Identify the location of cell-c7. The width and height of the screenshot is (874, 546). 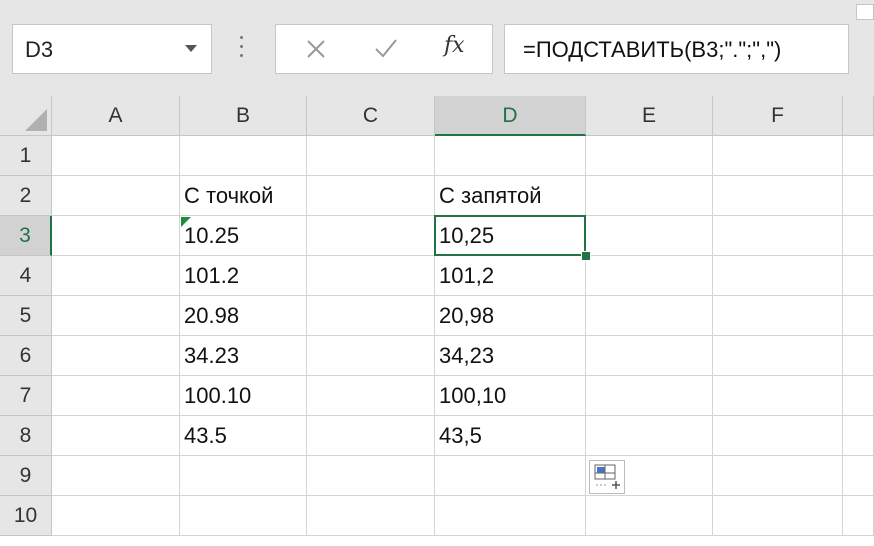
(371, 396).